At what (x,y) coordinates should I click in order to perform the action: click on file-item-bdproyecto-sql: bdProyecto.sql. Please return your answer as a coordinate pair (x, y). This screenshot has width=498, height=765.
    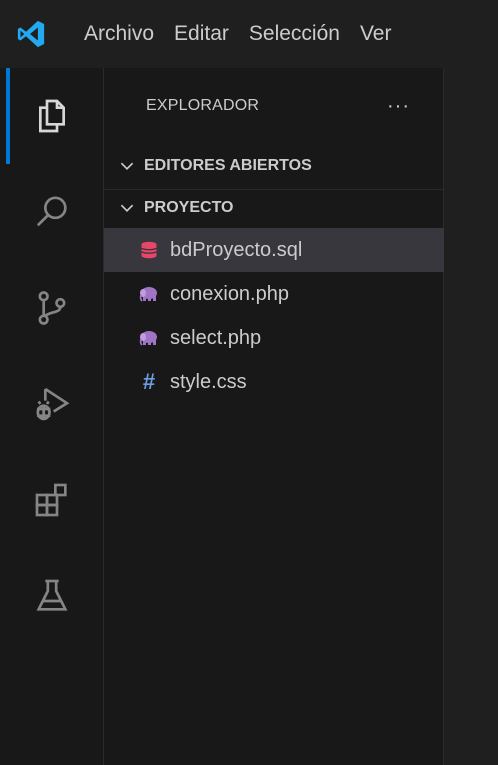
    Looking at the image, I should click on (274, 250).